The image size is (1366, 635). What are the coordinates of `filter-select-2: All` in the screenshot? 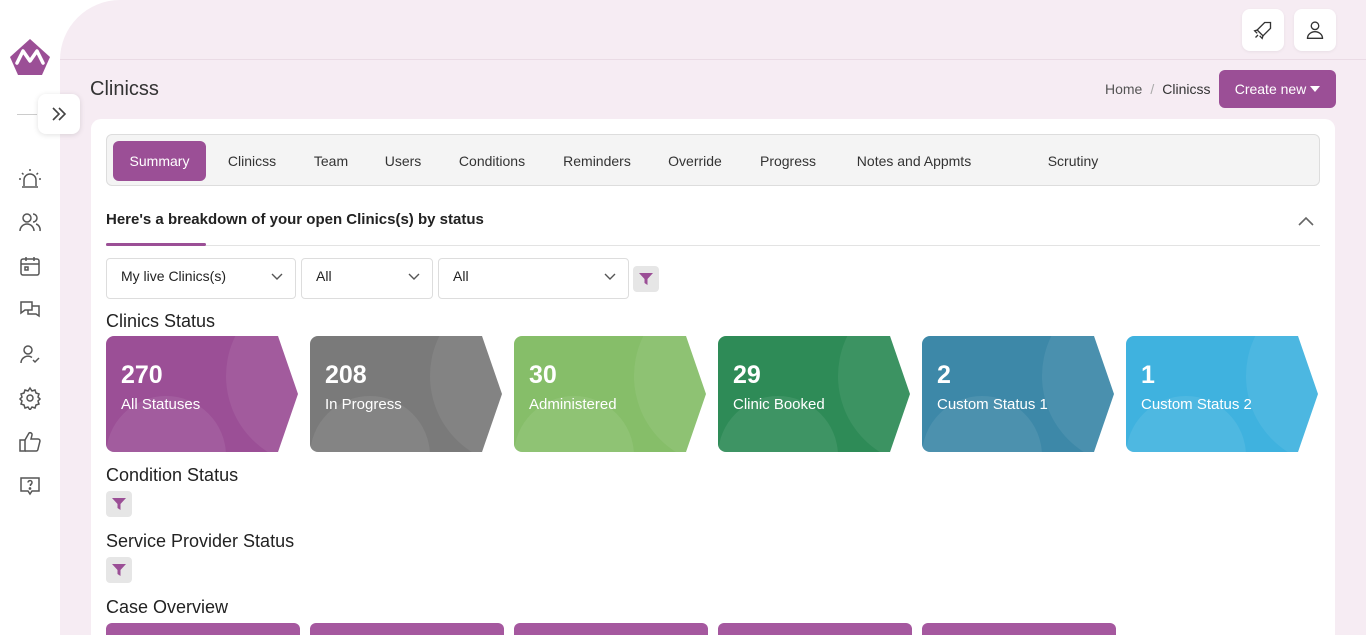 It's located at (367, 278).